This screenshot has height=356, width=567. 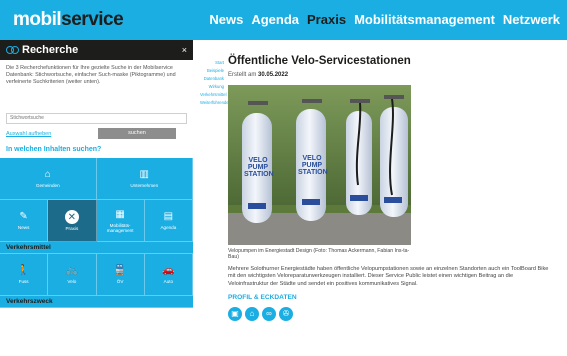 What do you see at coordinates (120, 270) in the screenshot?
I see `train-icon: 🚆` at bounding box center [120, 270].